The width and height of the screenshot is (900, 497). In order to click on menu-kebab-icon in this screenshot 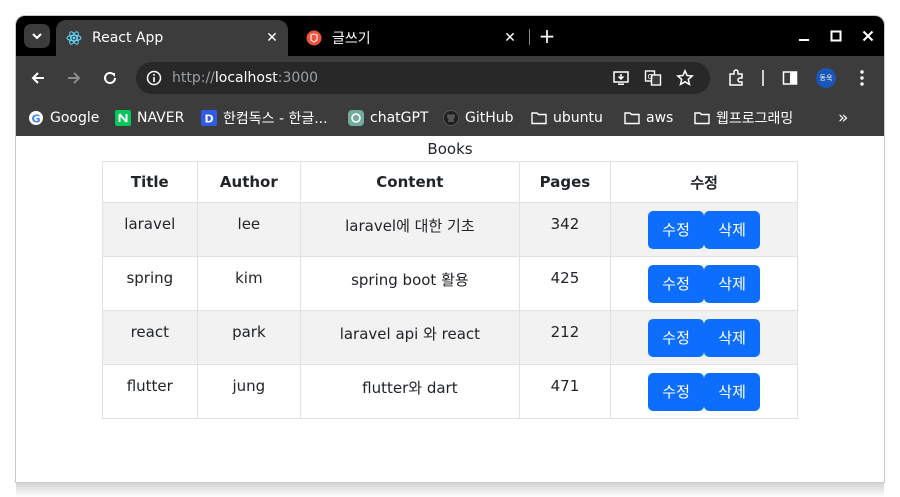, I will do `click(862, 78)`.